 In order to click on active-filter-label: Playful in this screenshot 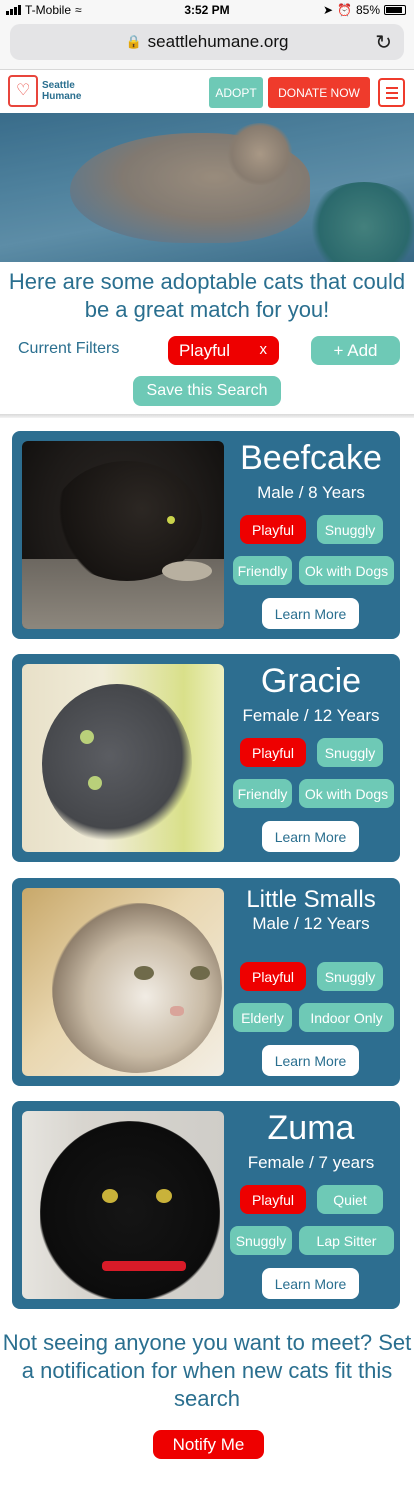, I will do `click(205, 350)`.